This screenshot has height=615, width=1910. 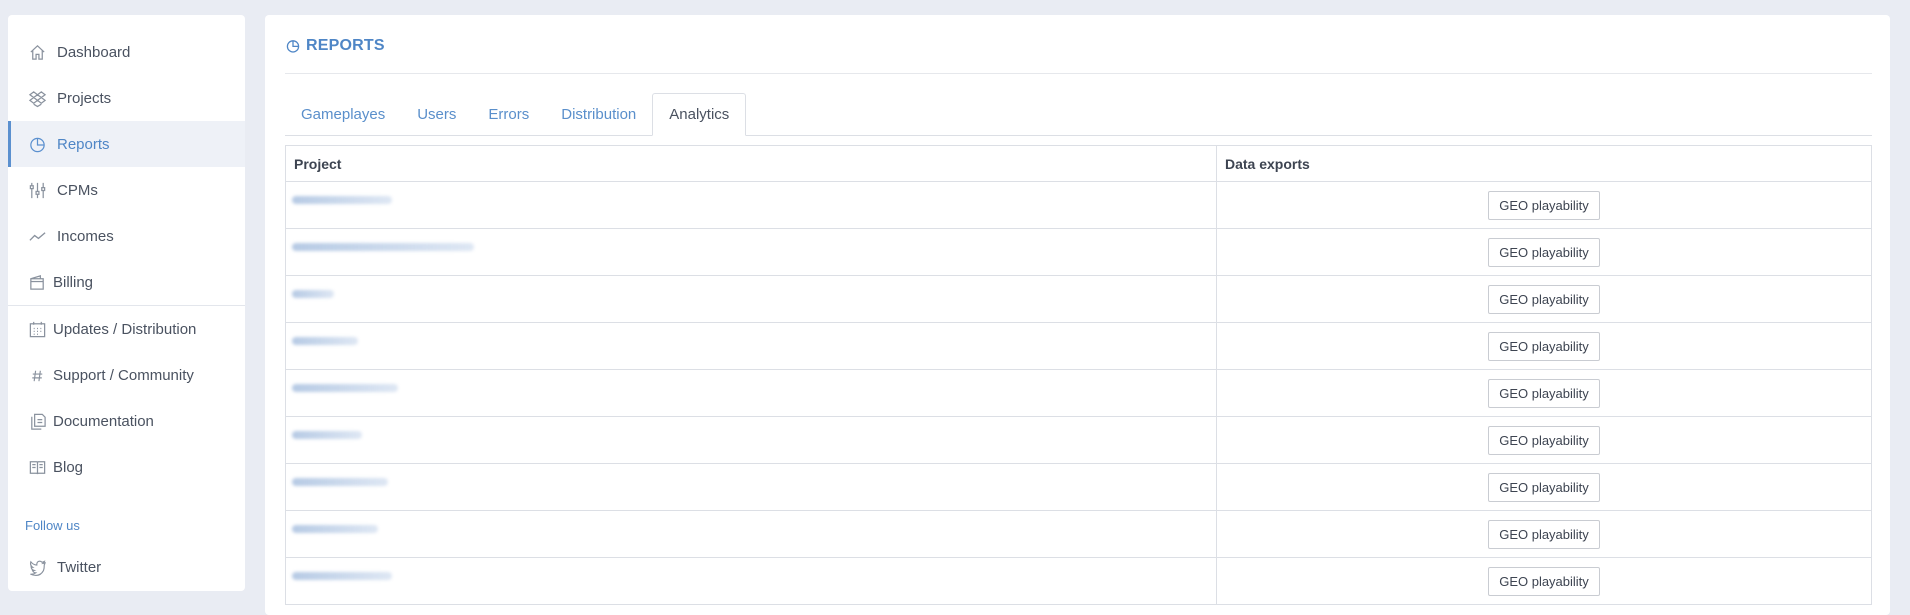 What do you see at coordinates (37, 375) in the screenshot?
I see `hash-icon` at bounding box center [37, 375].